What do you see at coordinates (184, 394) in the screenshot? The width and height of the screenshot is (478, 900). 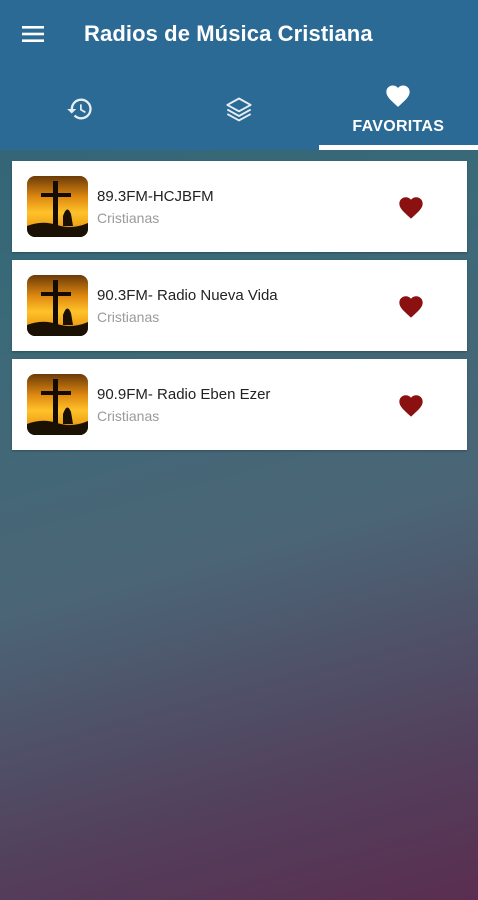 I see `station-name: 90.9FM- Radio Eben Ezer` at bounding box center [184, 394].